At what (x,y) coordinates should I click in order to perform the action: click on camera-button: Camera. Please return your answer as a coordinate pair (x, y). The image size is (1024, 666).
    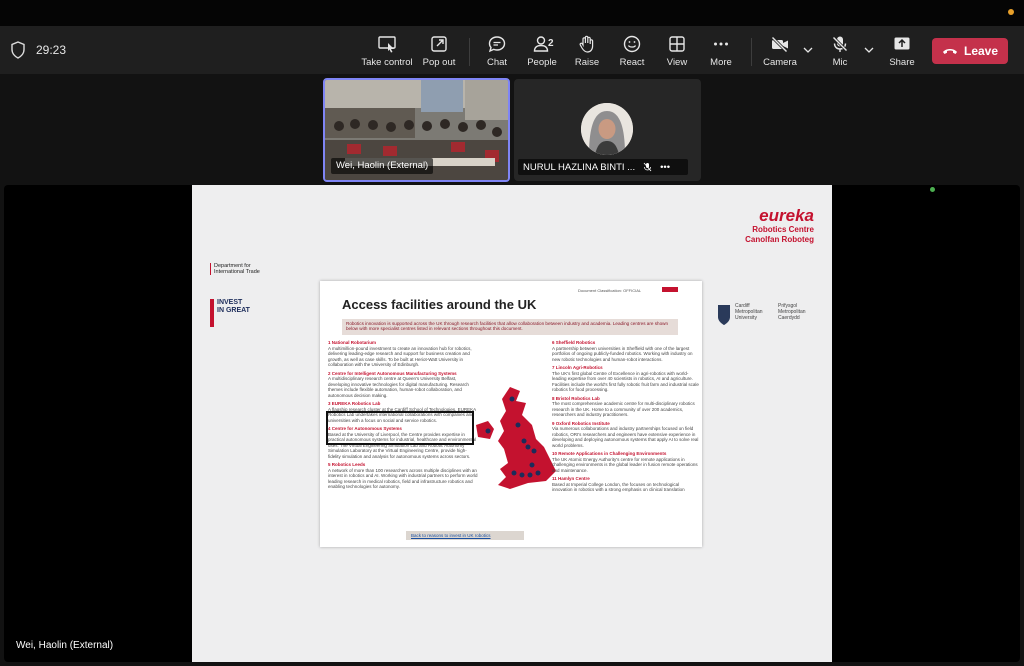
    Looking at the image, I should click on (780, 52).